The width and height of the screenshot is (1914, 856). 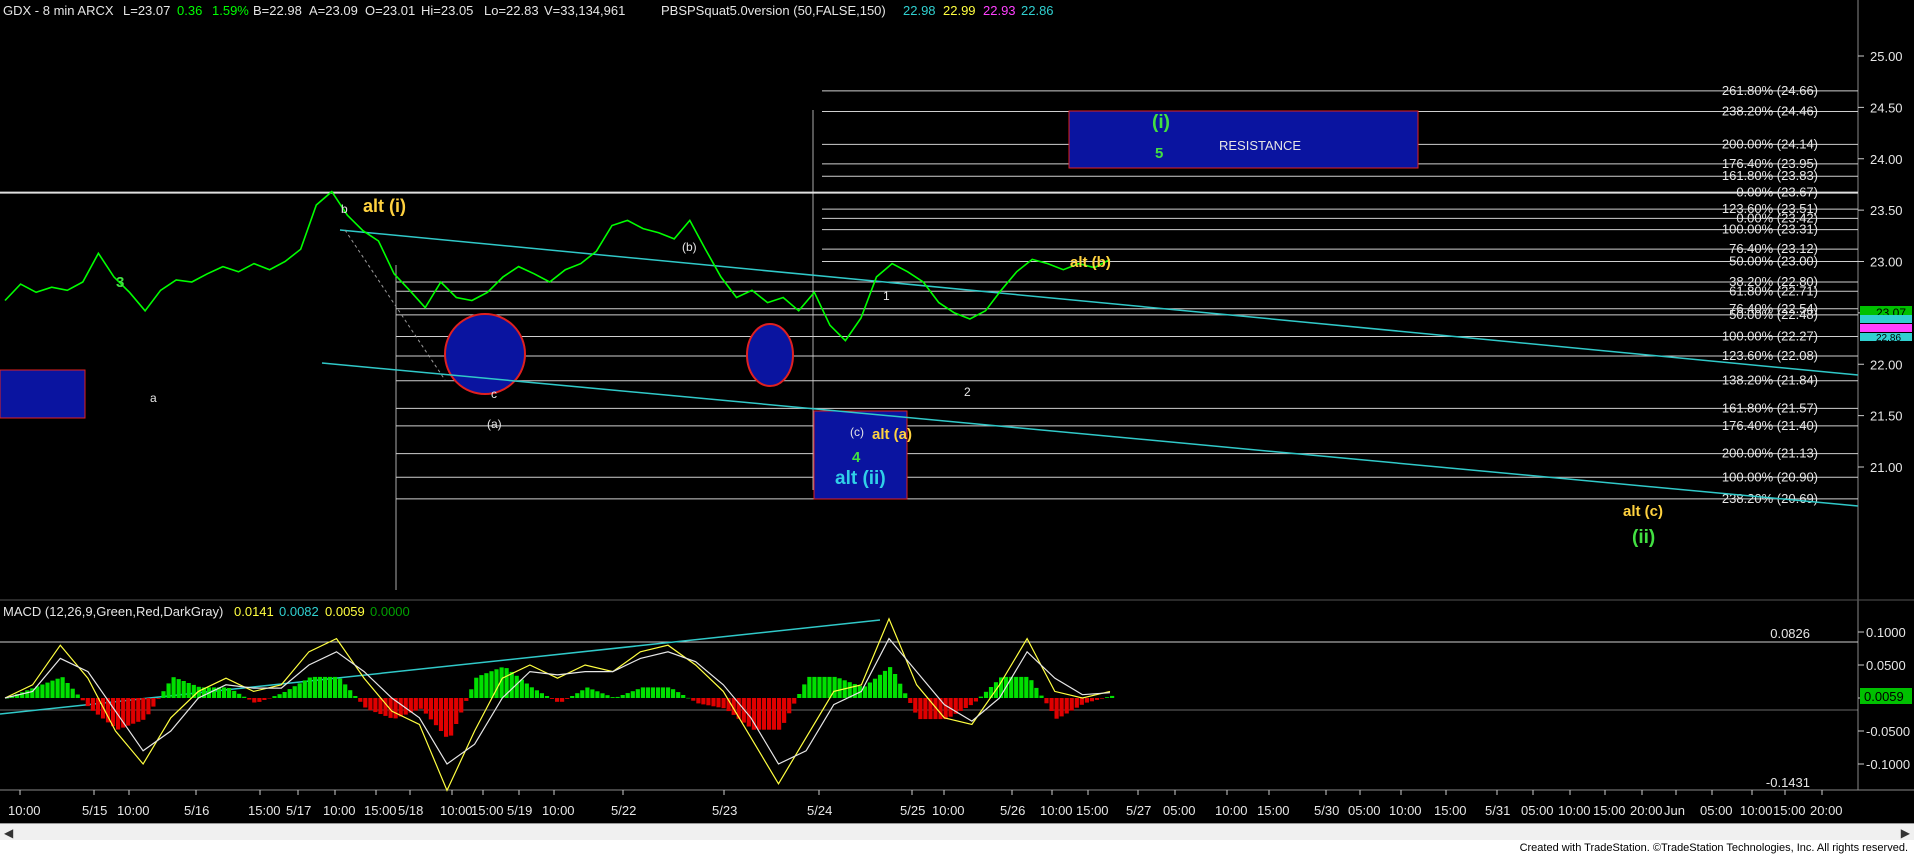 I want to click on label-3: 3, so click(x=120, y=282).